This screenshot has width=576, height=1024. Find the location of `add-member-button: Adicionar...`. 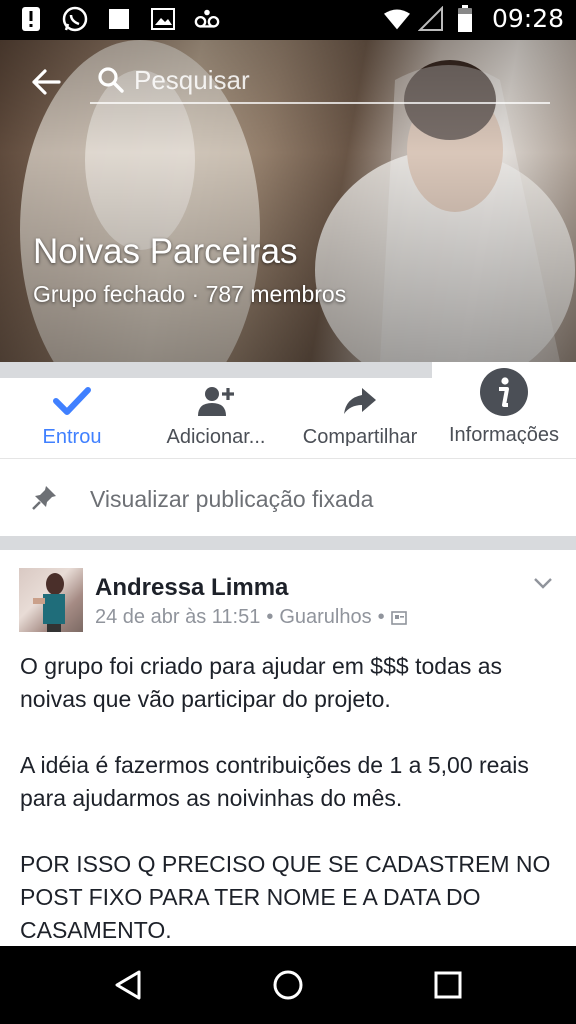

add-member-button: Adicionar... is located at coordinates (216, 418).